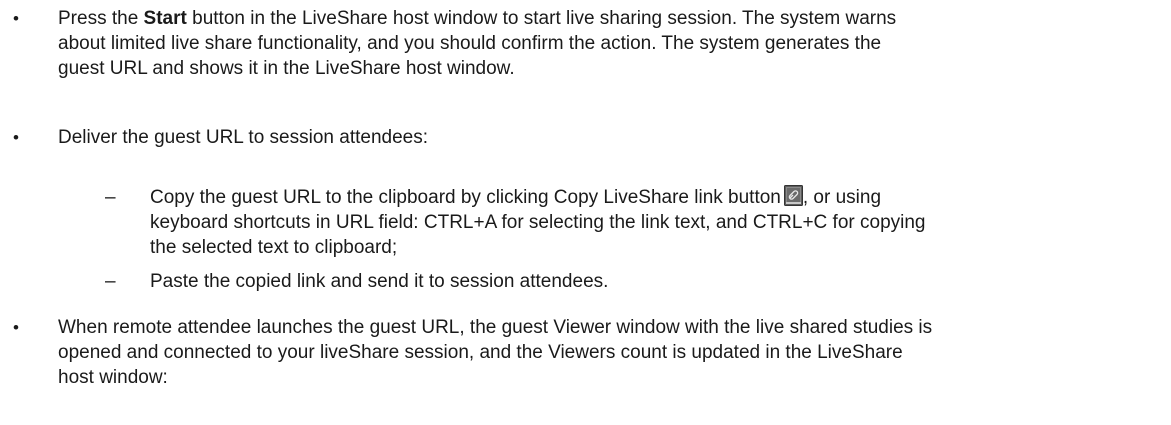 This screenshot has height=425, width=1171. Describe the element at coordinates (793, 195) in the screenshot. I see `copy-liveshare-link-icon` at that location.